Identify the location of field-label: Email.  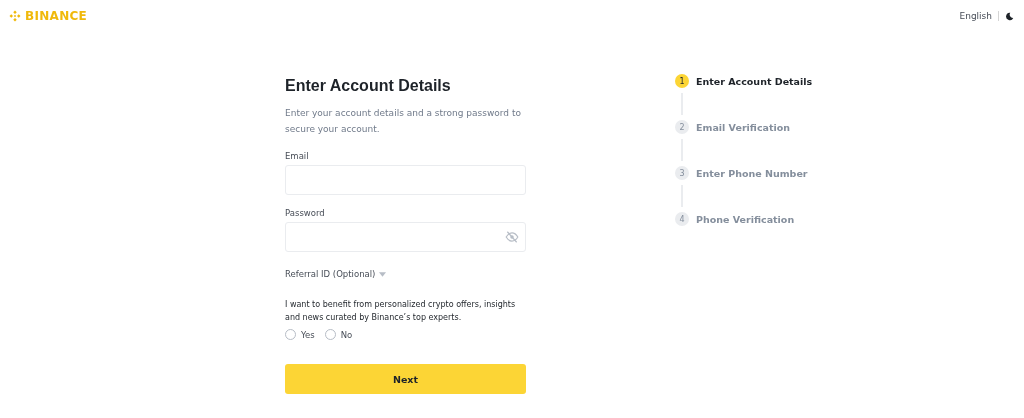
(297, 156).